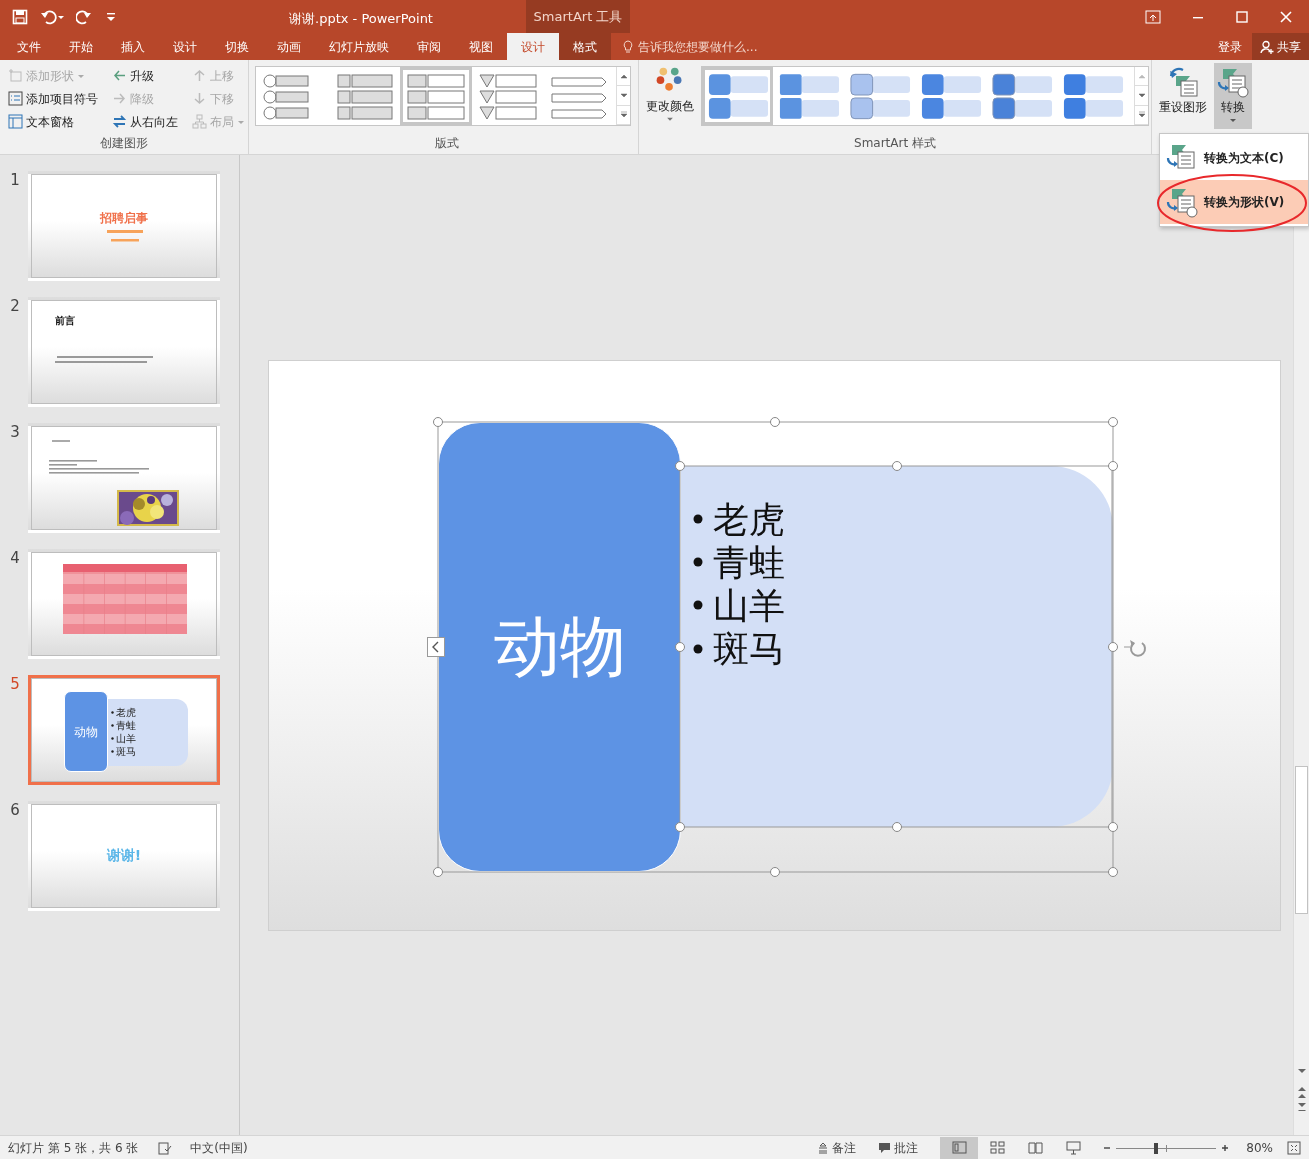 This screenshot has width=1309, height=1159. I want to click on slide-number: 3, so click(15, 434).